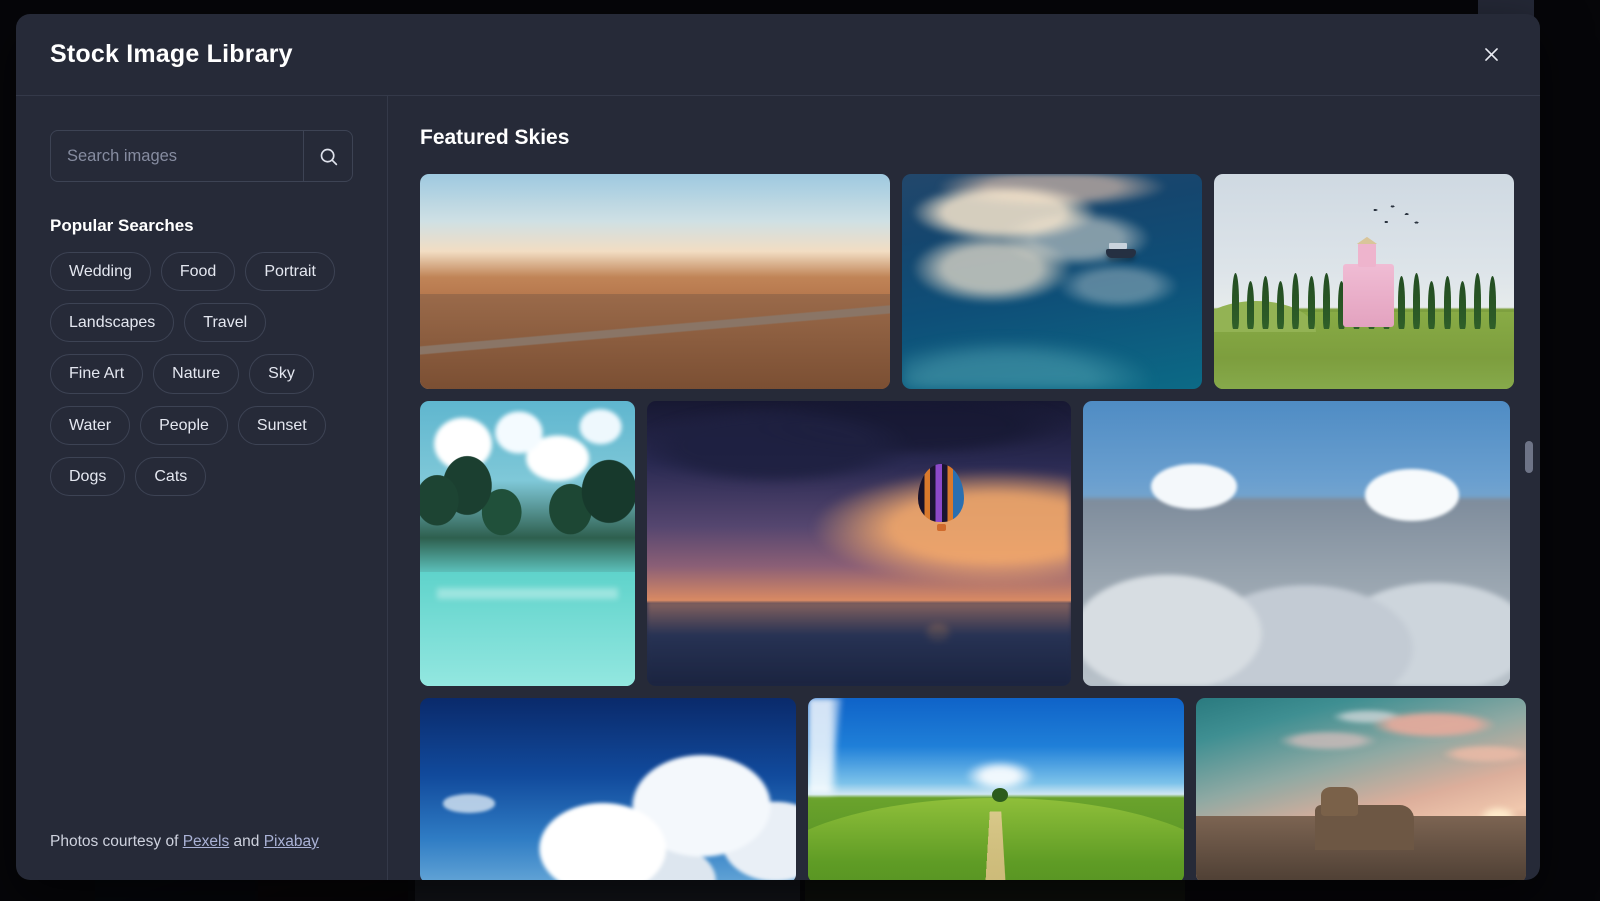 The width and height of the screenshot is (1600, 901). I want to click on popular-search-tag: Landscapes, so click(112, 323).